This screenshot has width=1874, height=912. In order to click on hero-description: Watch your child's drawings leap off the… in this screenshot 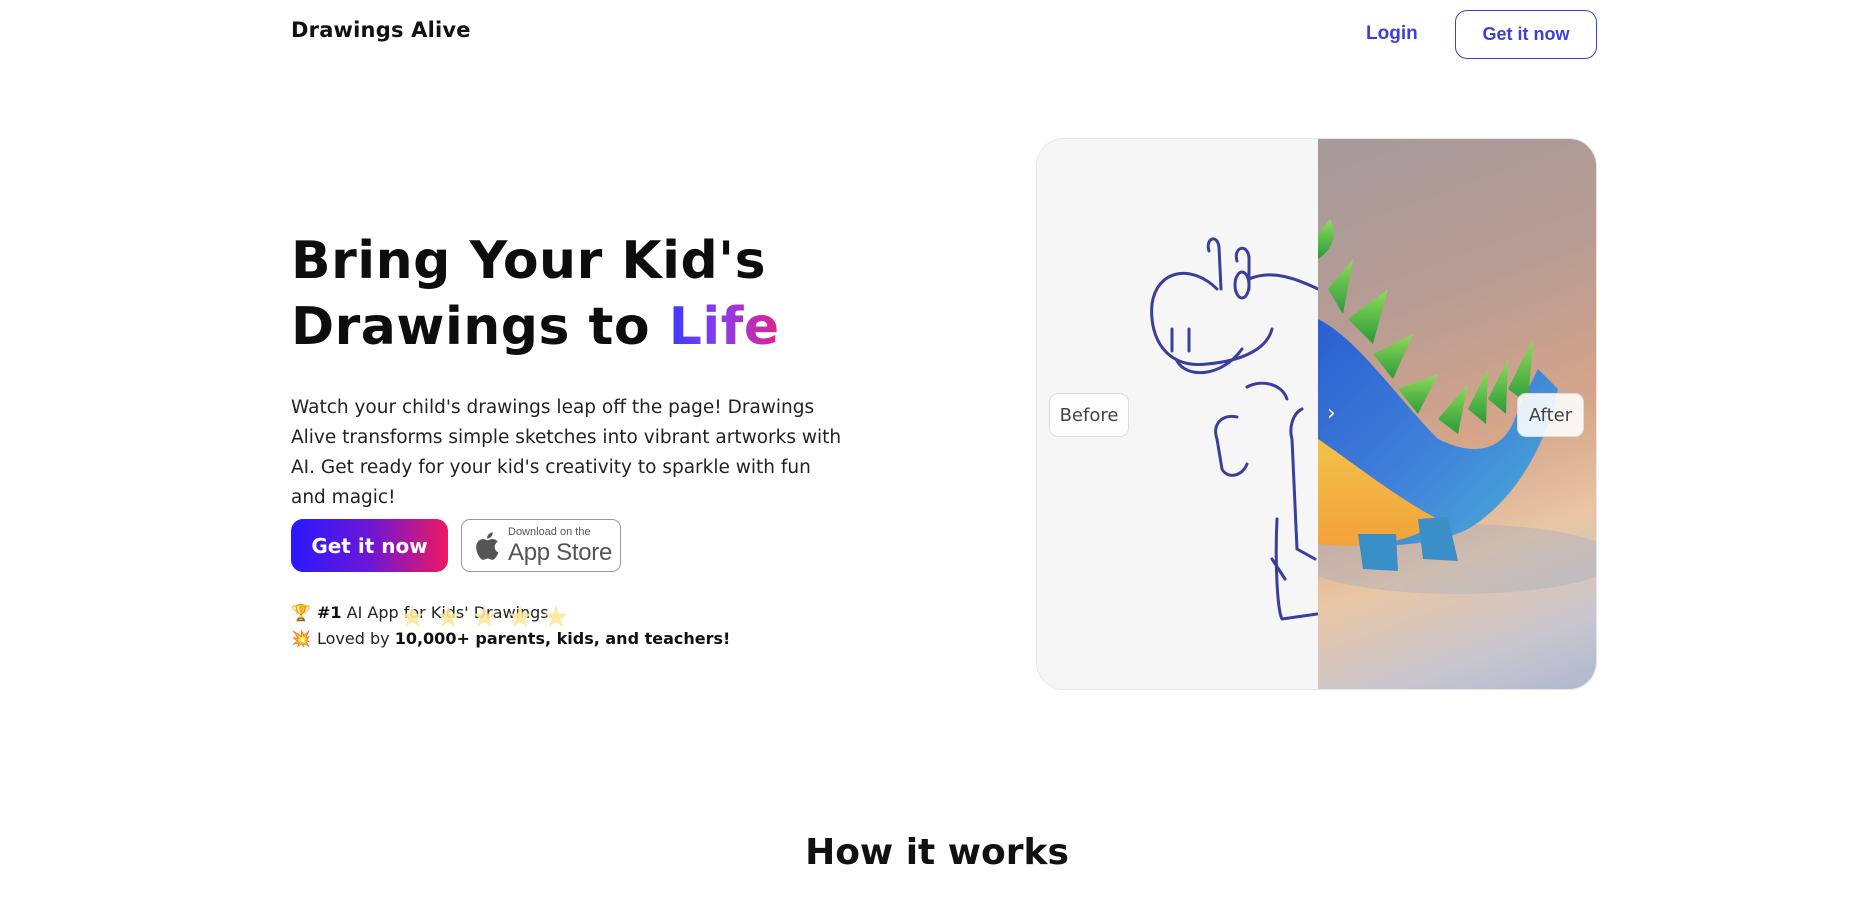, I will do `click(566, 452)`.